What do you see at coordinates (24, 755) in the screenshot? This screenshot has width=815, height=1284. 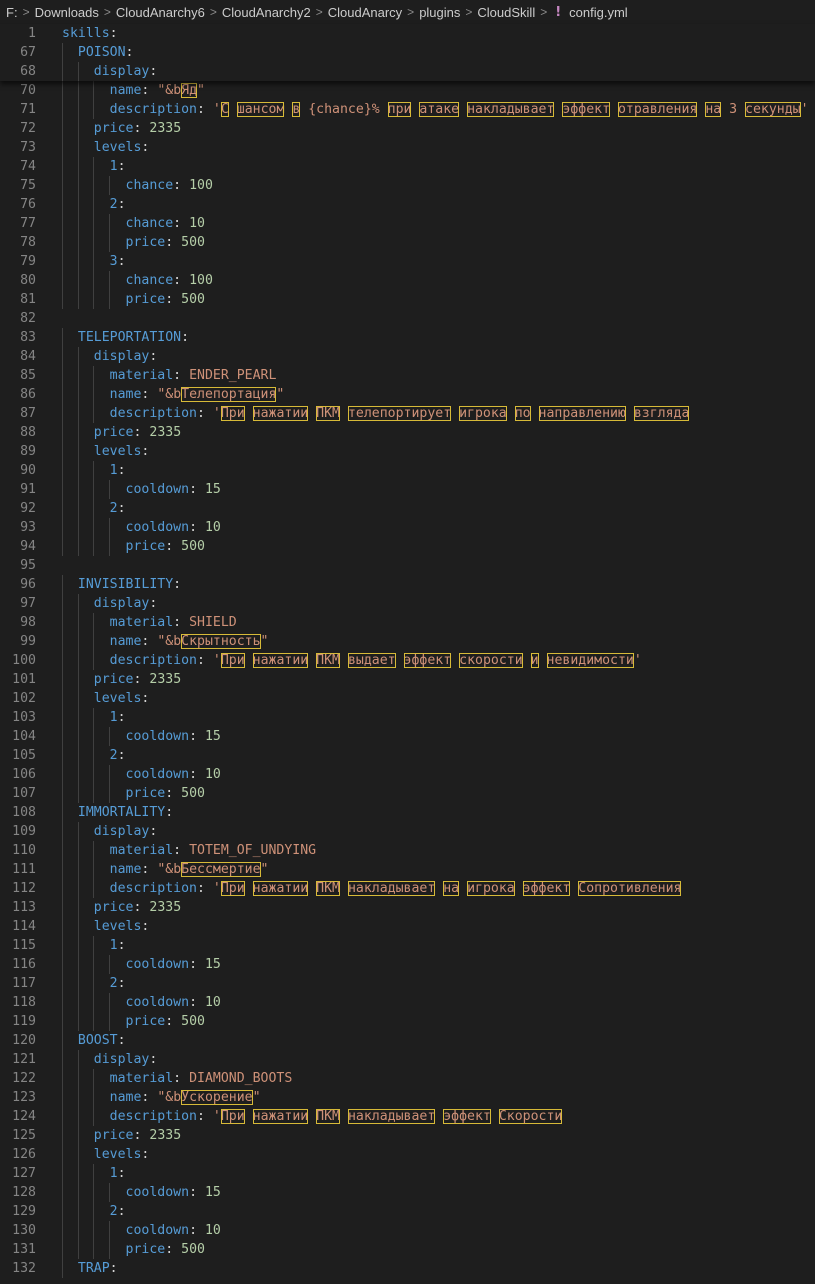 I see `line-number: 105` at bounding box center [24, 755].